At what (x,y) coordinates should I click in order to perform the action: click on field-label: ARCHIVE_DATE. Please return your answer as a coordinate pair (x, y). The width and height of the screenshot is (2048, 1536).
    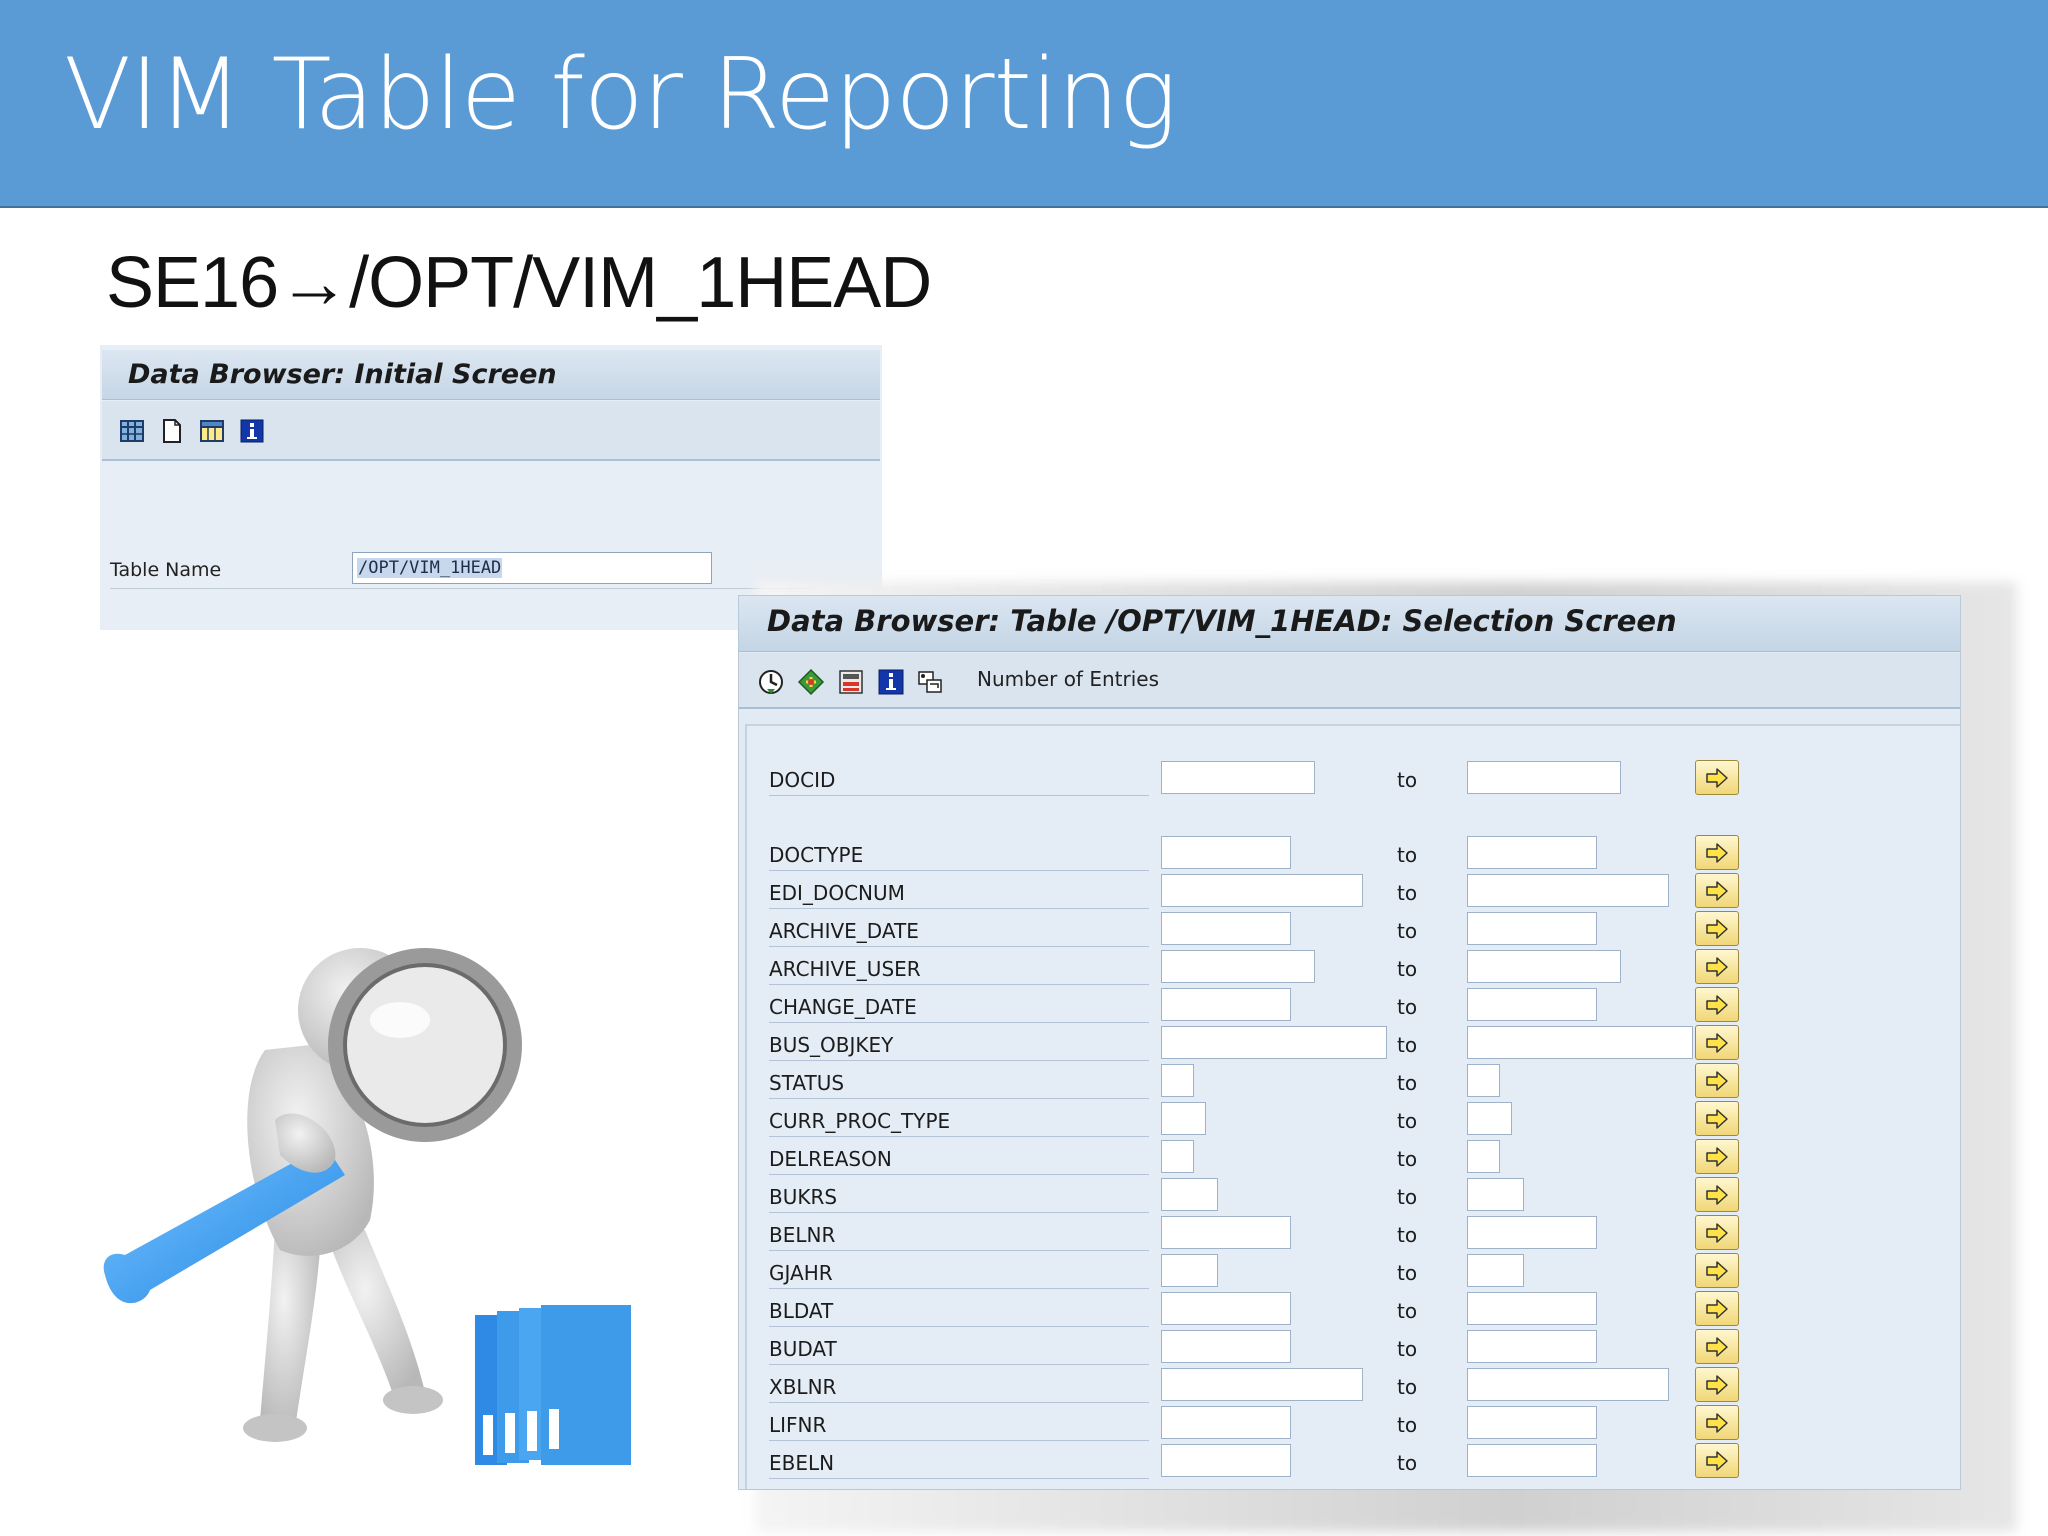
    Looking at the image, I should click on (844, 931).